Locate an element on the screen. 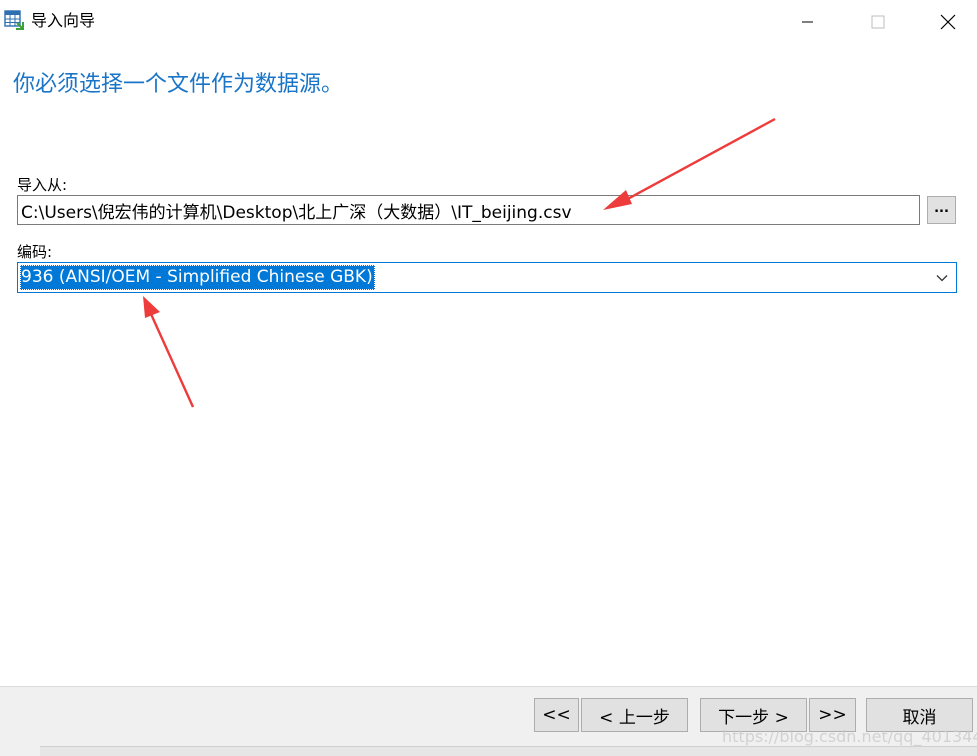 The image size is (977, 756). maximize-icon is located at coordinates (878, 22).